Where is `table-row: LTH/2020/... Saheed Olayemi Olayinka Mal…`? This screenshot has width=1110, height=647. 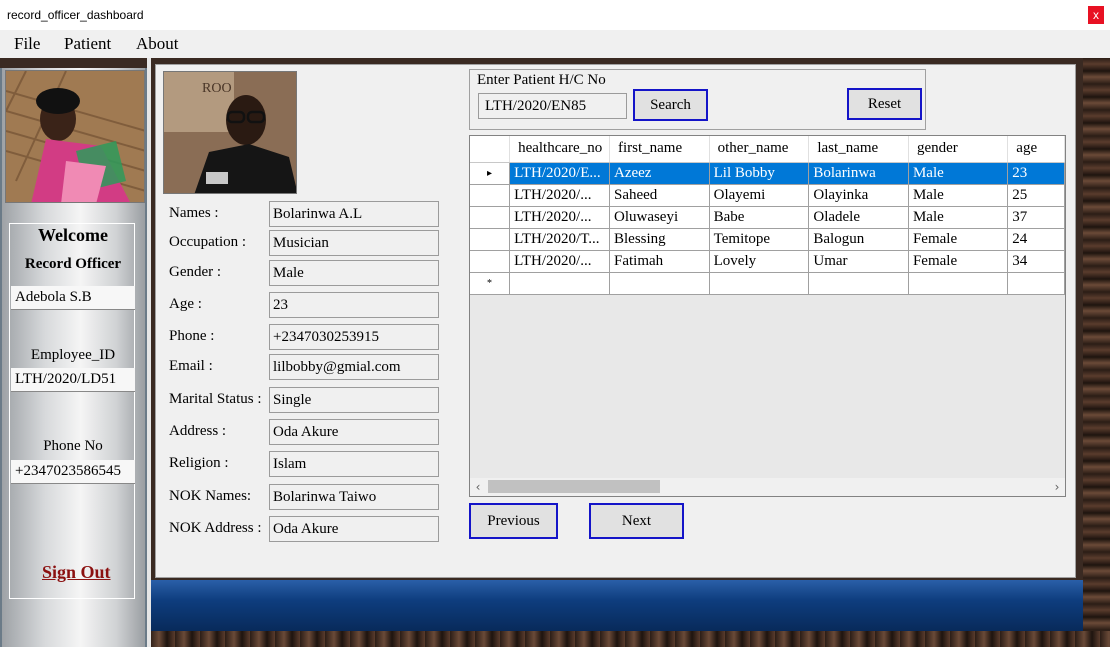
table-row: LTH/2020/... Saheed Olayemi Olayinka Mal… is located at coordinates (767, 195).